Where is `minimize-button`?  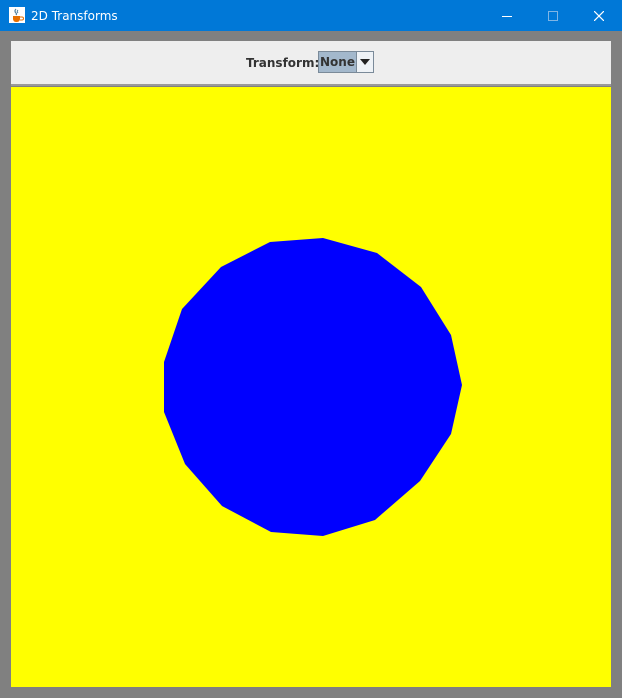
minimize-button is located at coordinates (507, 15).